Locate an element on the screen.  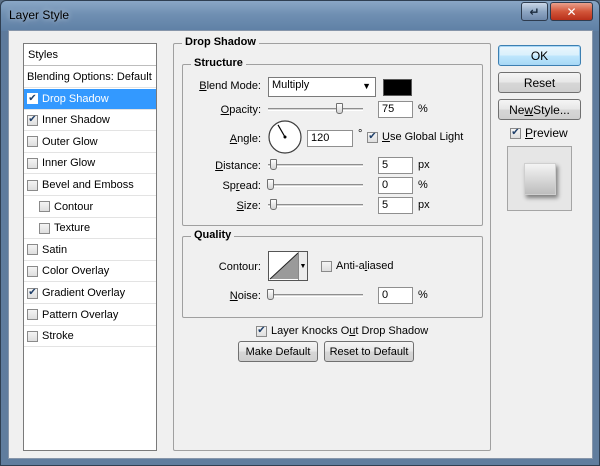
styles-list-item: Outer Glow is located at coordinates (90, 142).